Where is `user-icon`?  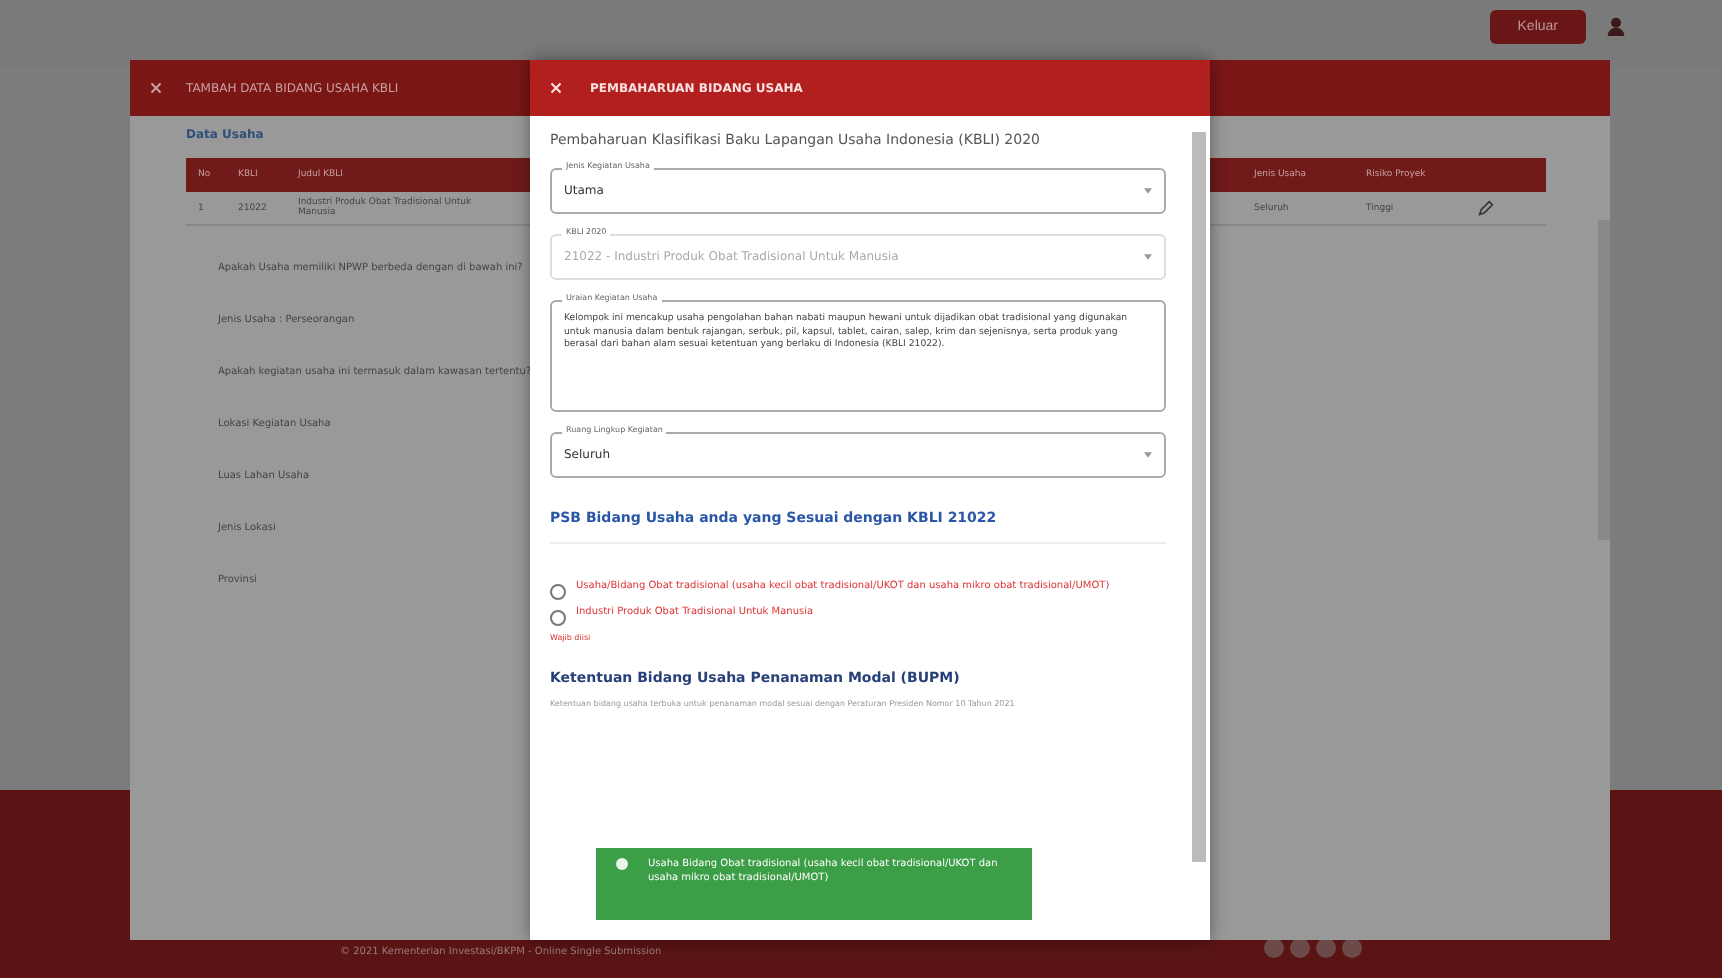
user-icon is located at coordinates (1616, 26).